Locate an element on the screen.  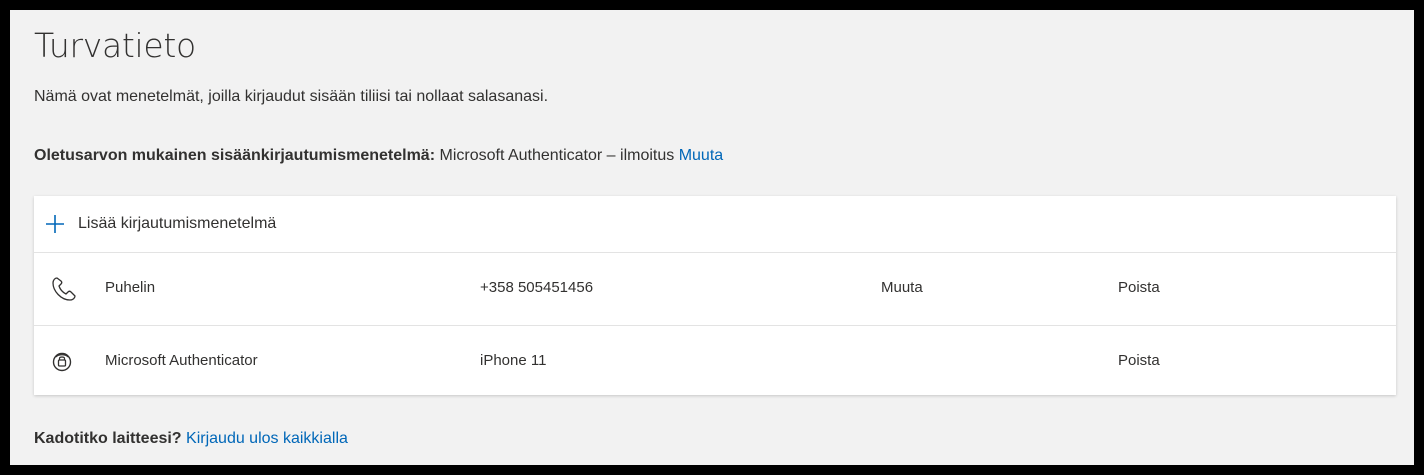
add-method-label: Lisää kirjautumismenetelmä is located at coordinates (177, 223).